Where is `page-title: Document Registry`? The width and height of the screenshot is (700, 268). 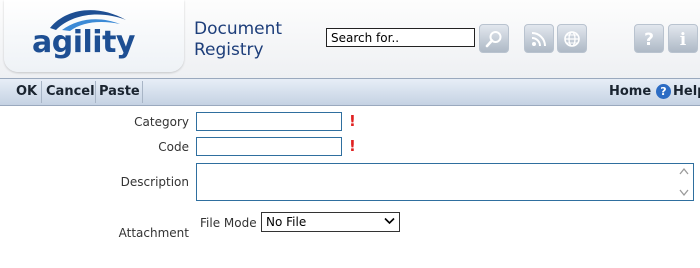 page-title: Document Registry is located at coordinates (238, 40).